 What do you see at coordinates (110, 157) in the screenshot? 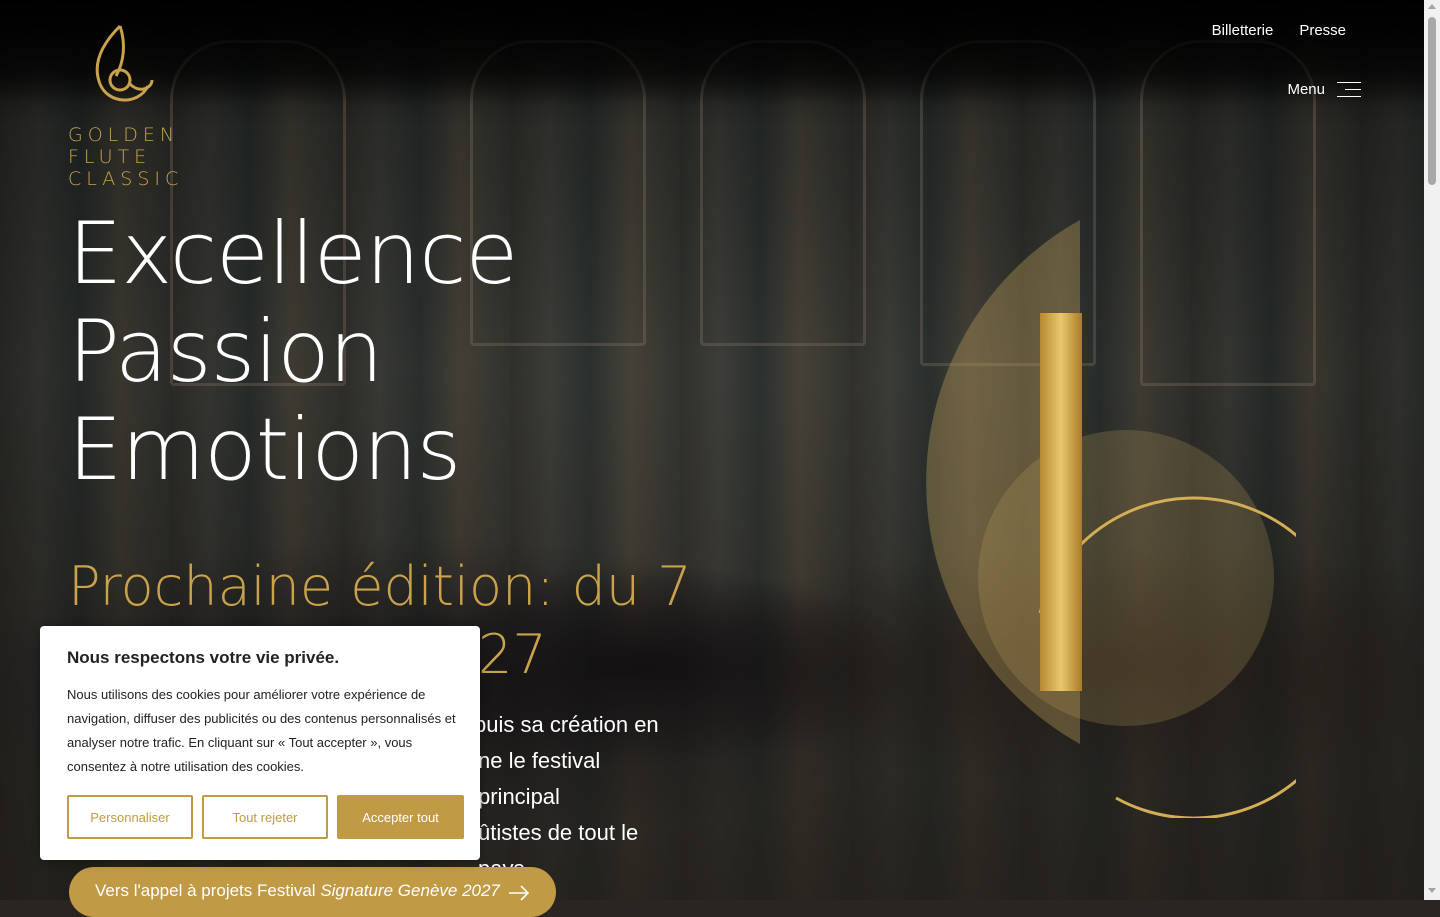
I see `logo-line: FLUTE` at bounding box center [110, 157].